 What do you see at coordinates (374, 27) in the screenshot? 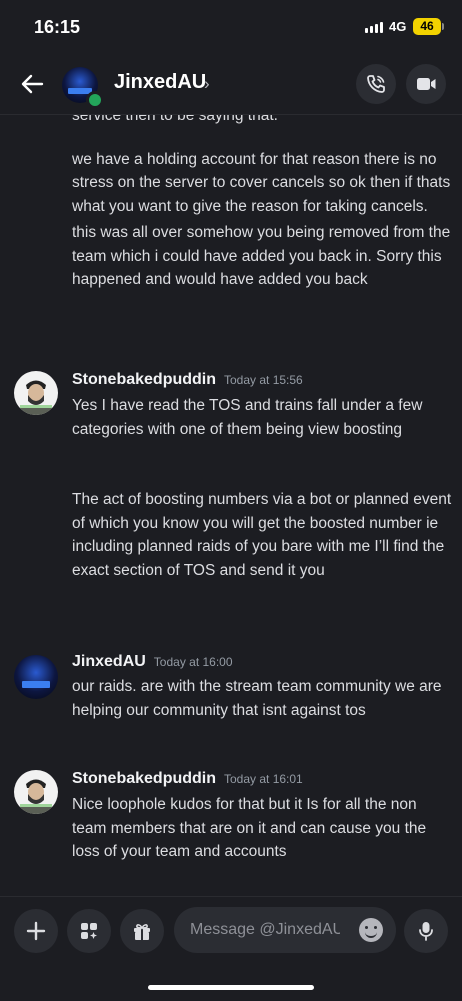
I see `signal-icon` at bounding box center [374, 27].